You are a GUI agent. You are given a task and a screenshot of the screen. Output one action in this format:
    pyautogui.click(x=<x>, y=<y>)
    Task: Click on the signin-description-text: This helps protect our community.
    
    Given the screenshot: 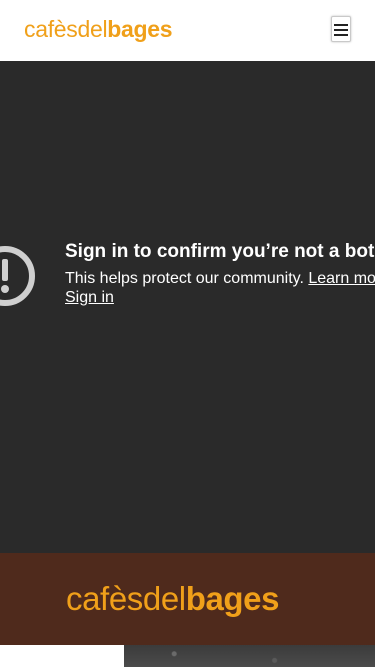 What is the action you would take?
    pyautogui.click(x=184, y=278)
    